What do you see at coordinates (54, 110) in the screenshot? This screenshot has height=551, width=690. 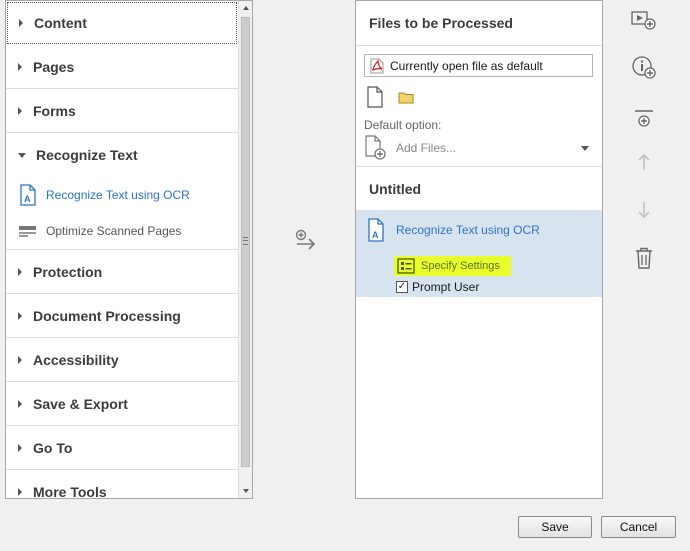 I see `category-label: Forms` at bounding box center [54, 110].